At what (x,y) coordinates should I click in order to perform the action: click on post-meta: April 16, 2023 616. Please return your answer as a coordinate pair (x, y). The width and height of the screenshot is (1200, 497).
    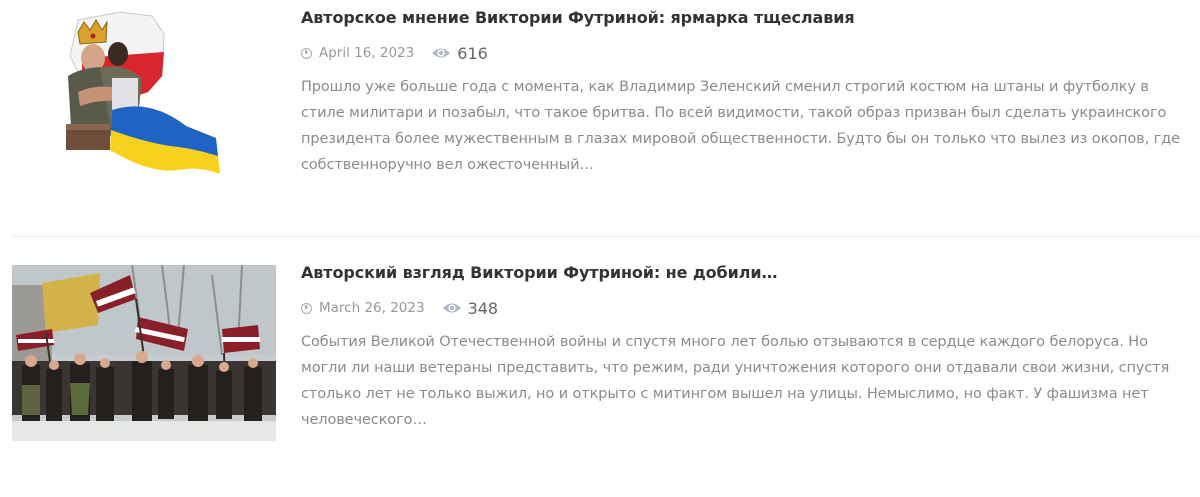
    Looking at the image, I should click on (747, 53).